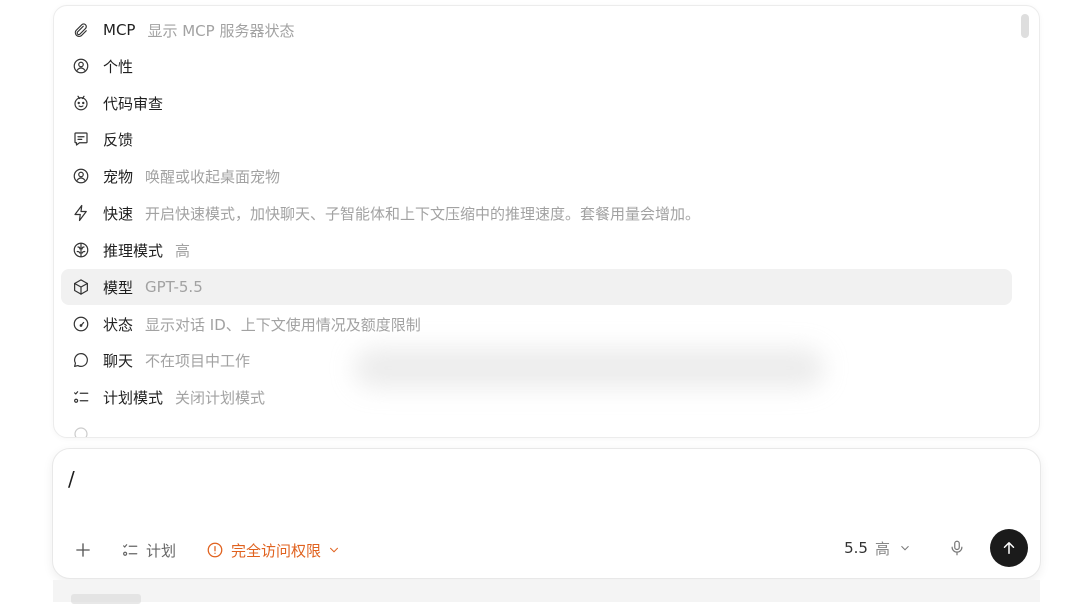  Describe the element at coordinates (536, 139) in the screenshot. I see `menu-item-feedback: 反馈` at that location.